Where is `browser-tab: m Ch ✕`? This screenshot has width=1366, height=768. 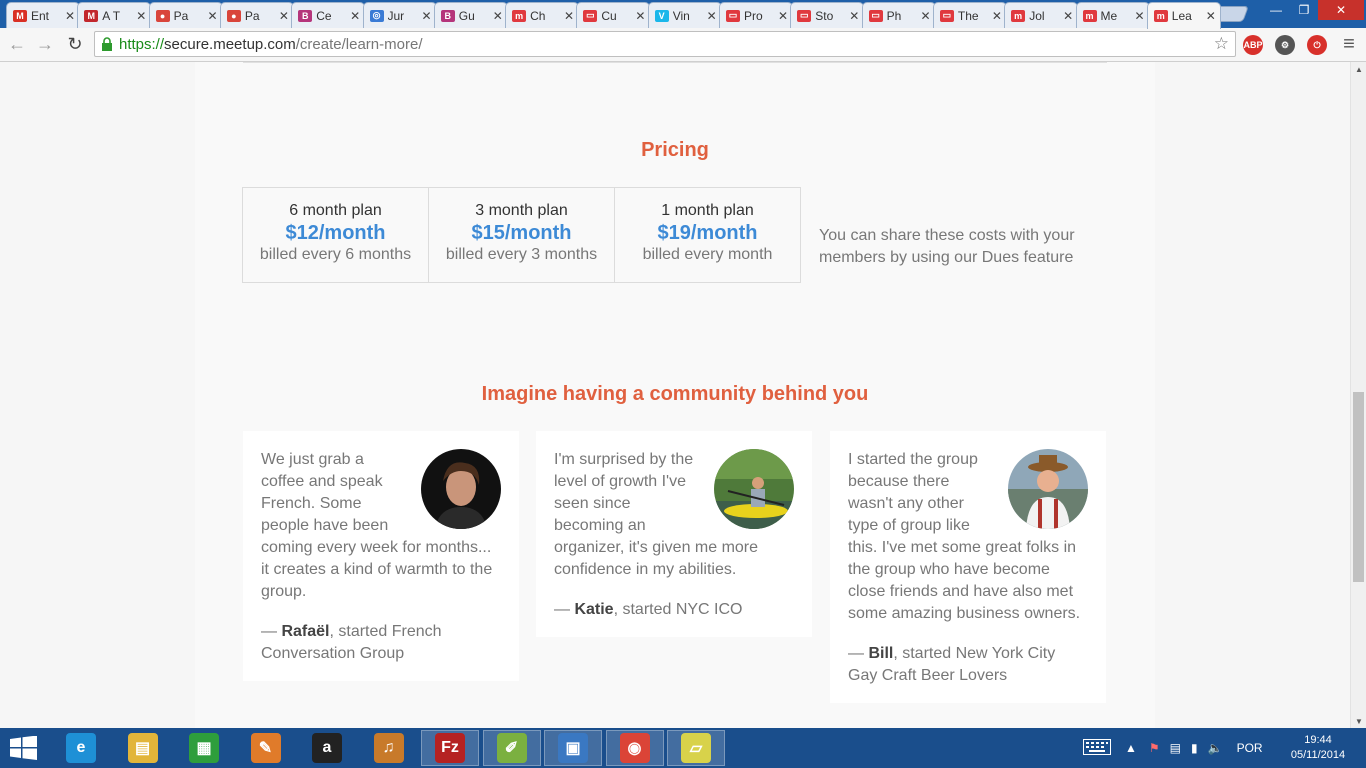
browser-tab: m Ch ✕ is located at coordinates (542, 15).